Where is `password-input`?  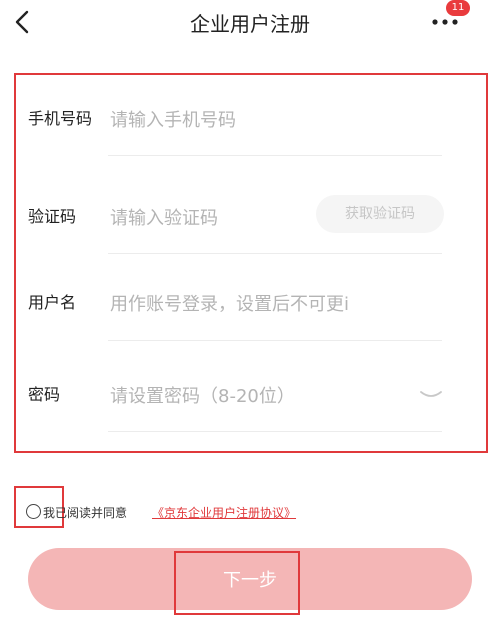 password-input is located at coordinates (260, 396).